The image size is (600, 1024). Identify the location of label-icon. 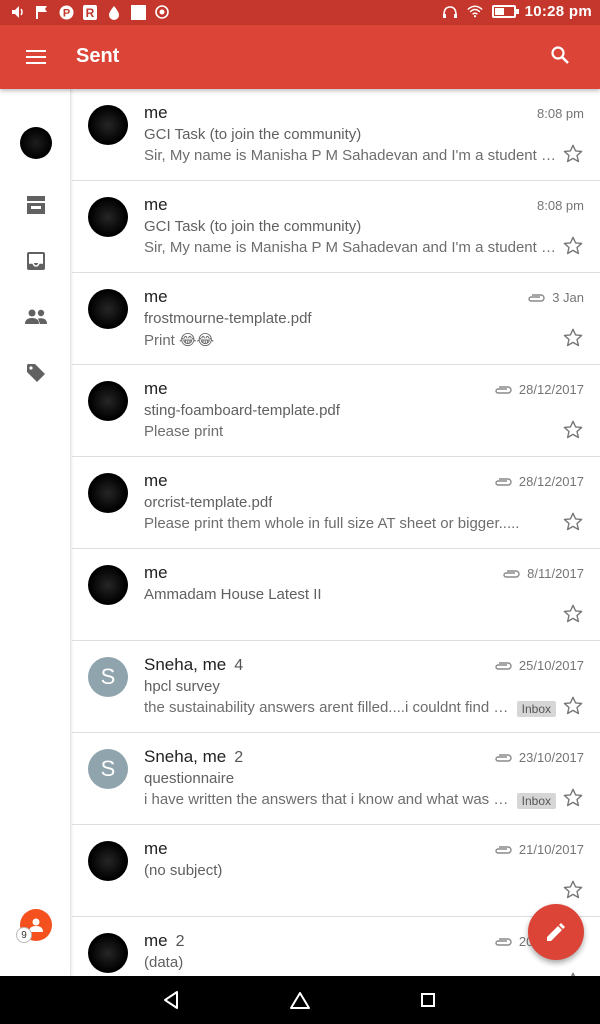
(36, 373).